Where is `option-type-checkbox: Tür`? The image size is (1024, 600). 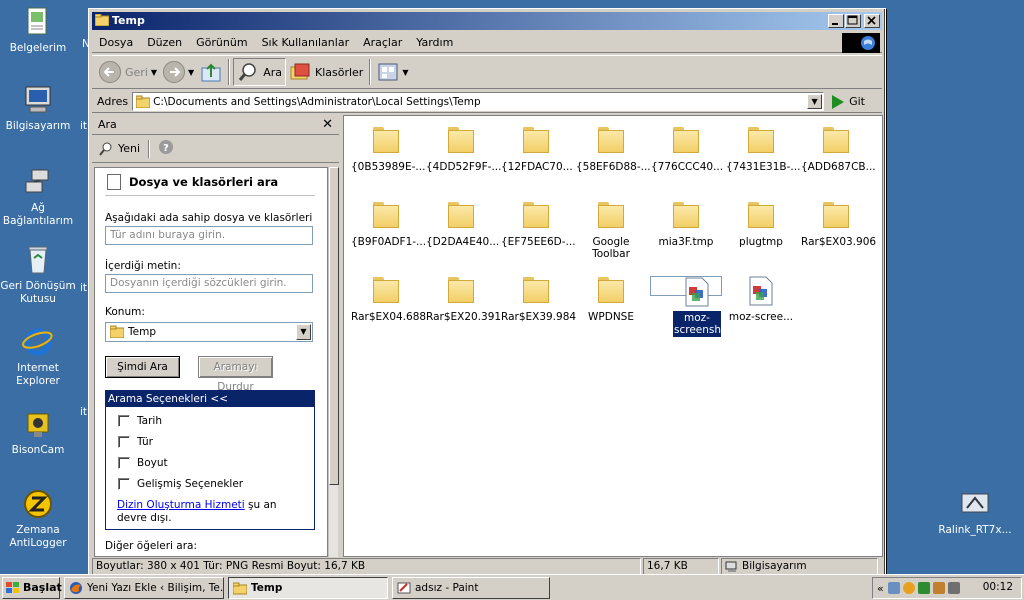
option-type-checkbox: Tür is located at coordinates (135, 442).